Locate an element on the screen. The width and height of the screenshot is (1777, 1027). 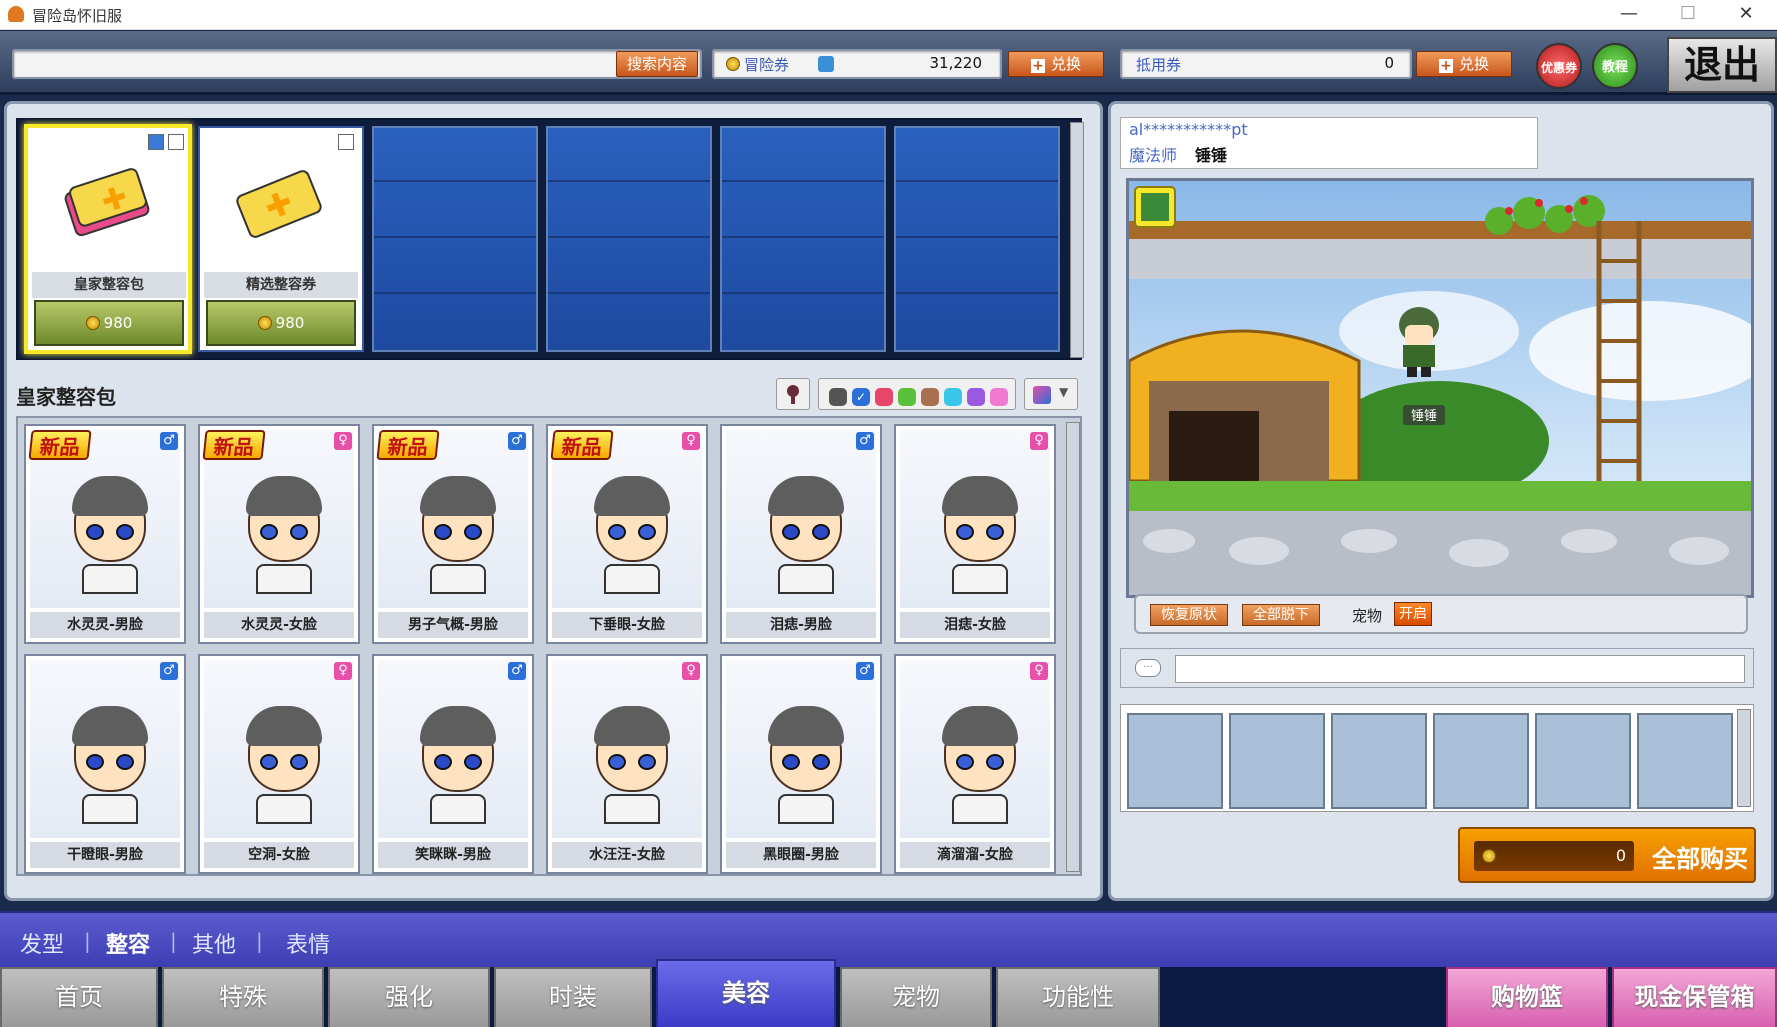
face-card: 新品 ♂ 水灵灵-男脸 is located at coordinates (105, 534).